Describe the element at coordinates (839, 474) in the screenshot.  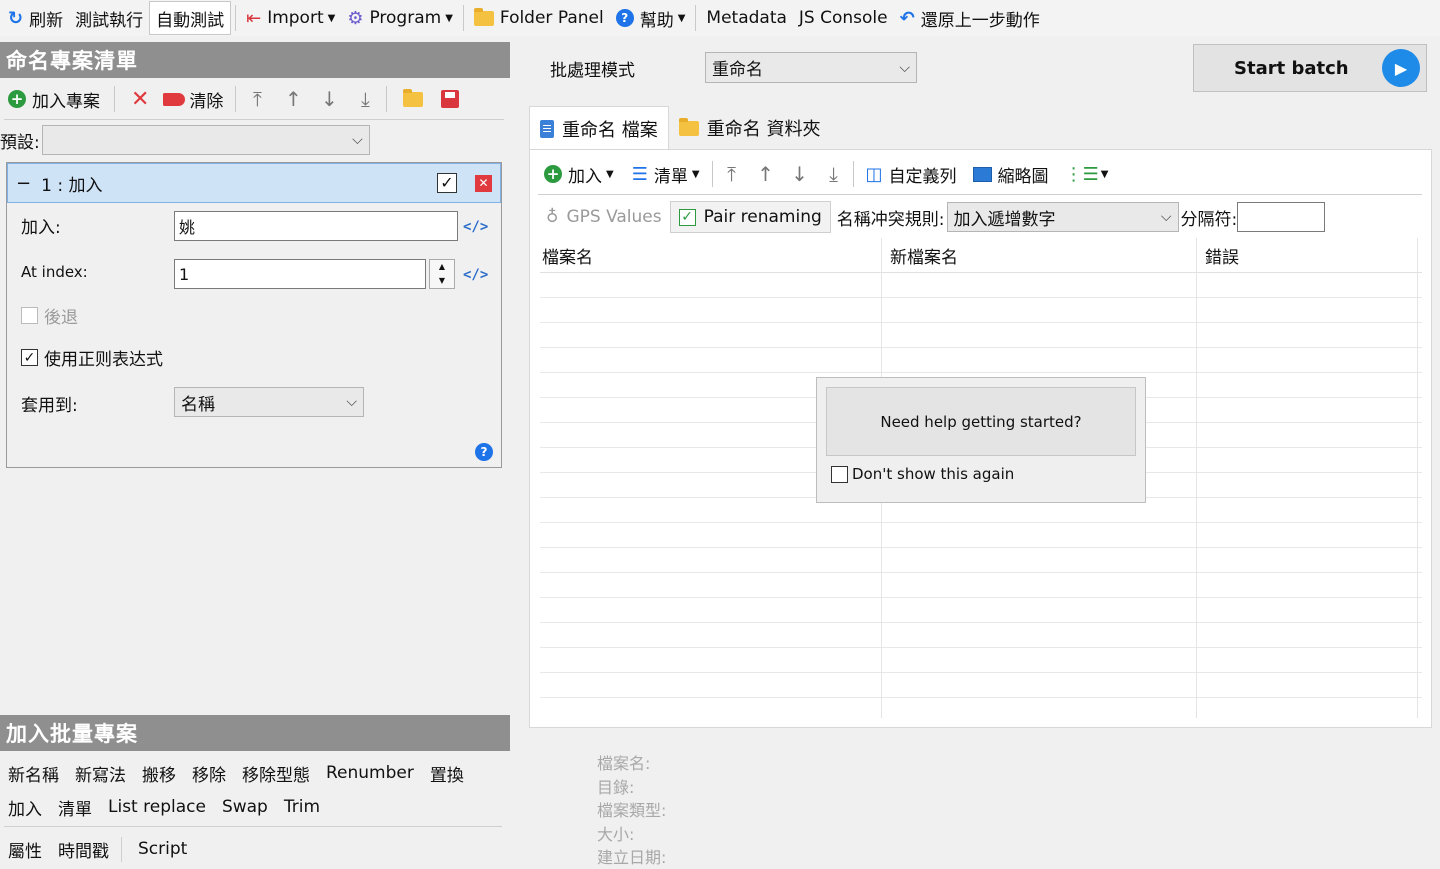
I see `dont-show-checkbox` at that location.